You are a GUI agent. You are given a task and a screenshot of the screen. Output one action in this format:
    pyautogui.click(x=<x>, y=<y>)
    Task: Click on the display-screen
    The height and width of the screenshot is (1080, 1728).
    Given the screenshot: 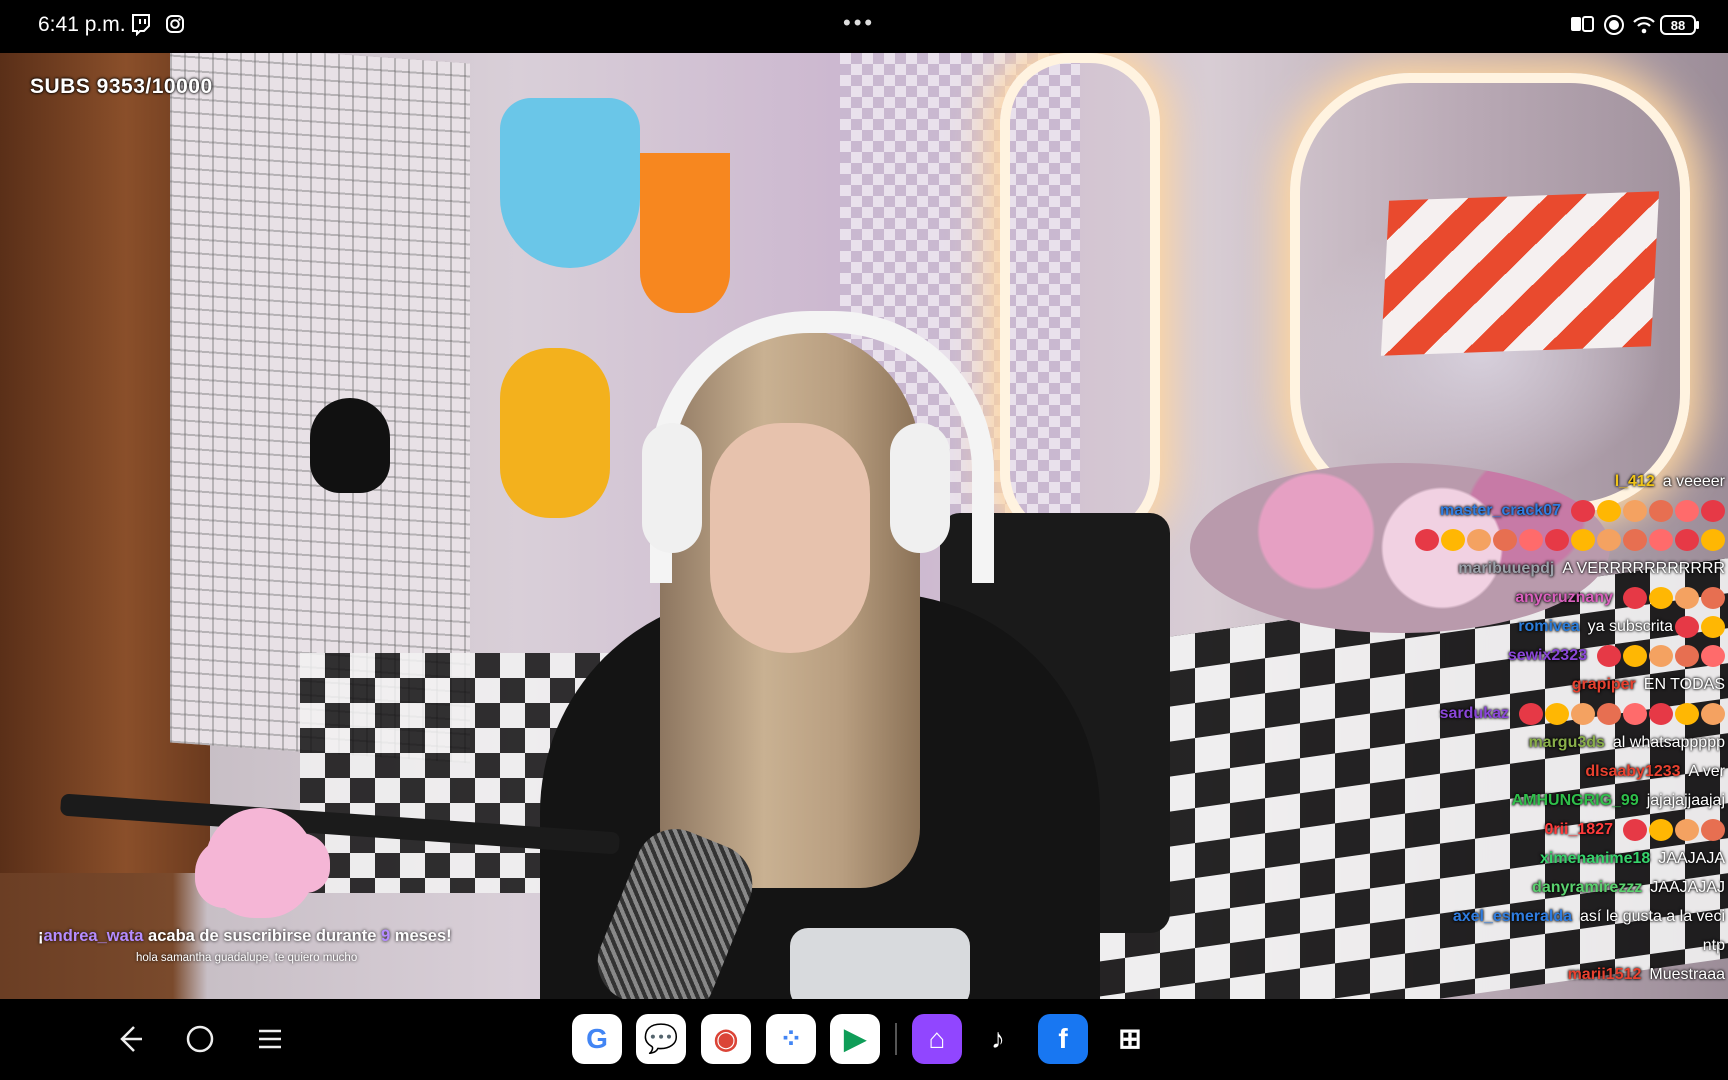 What is the action you would take?
    pyautogui.click(x=1520, y=273)
    